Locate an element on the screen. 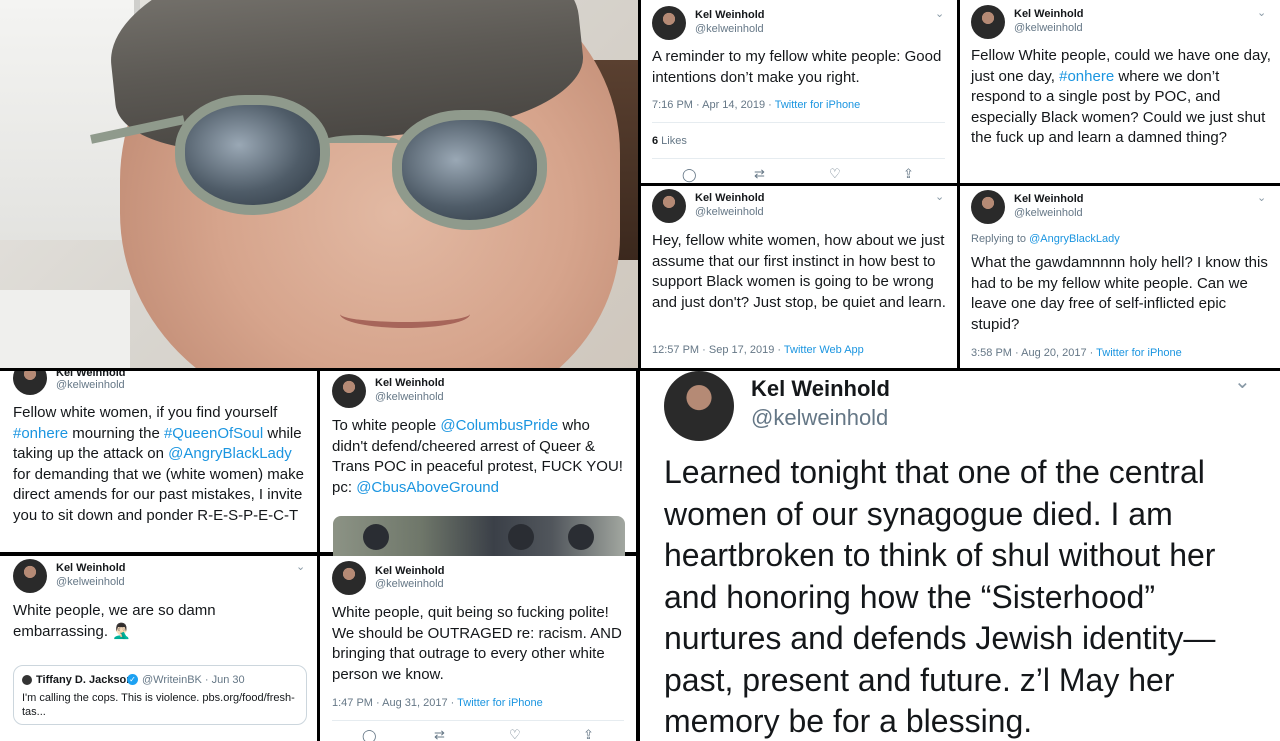 This screenshot has width=1280, height=741. quoted-author-handle: @WriteinBK · Jun 30 is located at coordinates (193, 680).